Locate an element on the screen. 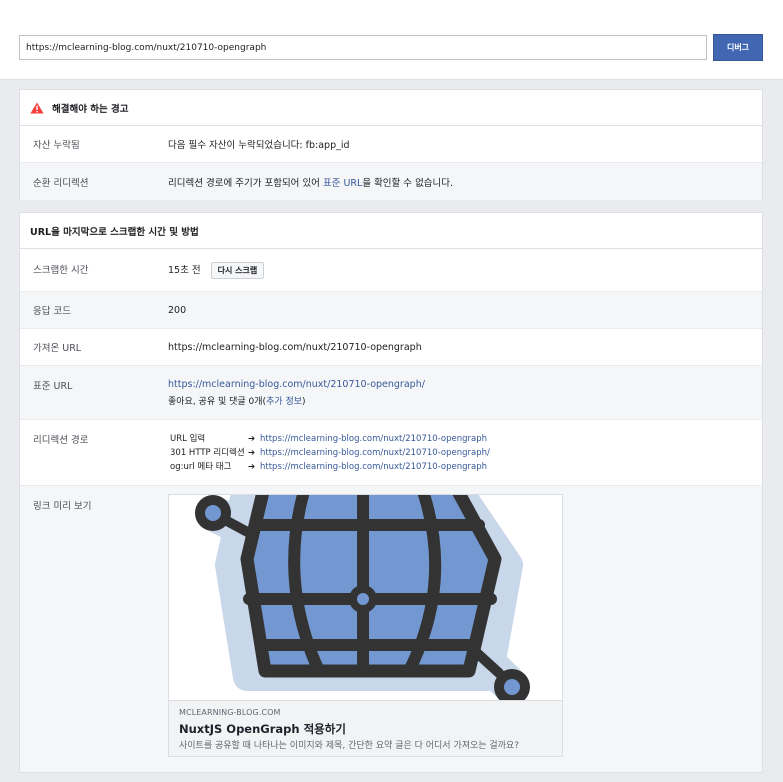 The image size is (783, 782). url-toolbar: 디버그 is located at coordinates (391, 40).